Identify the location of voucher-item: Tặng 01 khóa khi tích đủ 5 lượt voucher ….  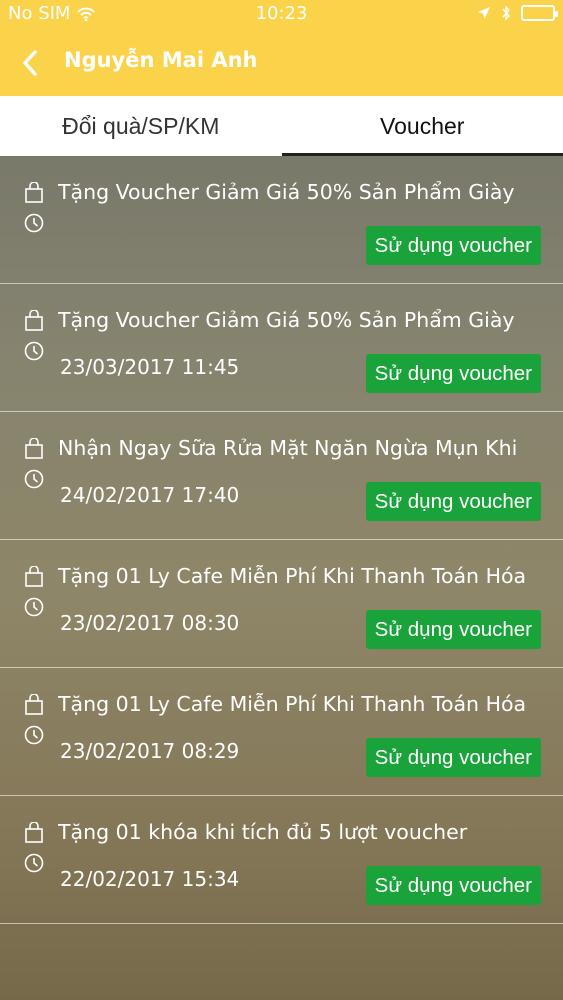
(281, 860).